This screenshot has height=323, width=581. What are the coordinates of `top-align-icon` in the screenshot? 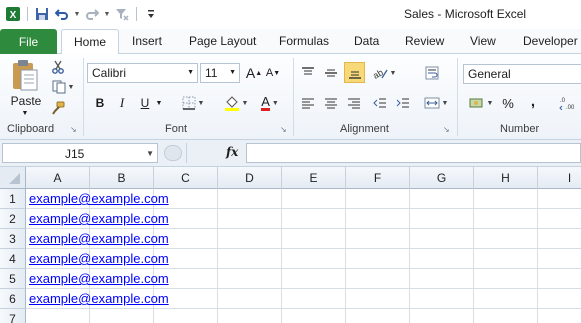 It's located at (308, 73).